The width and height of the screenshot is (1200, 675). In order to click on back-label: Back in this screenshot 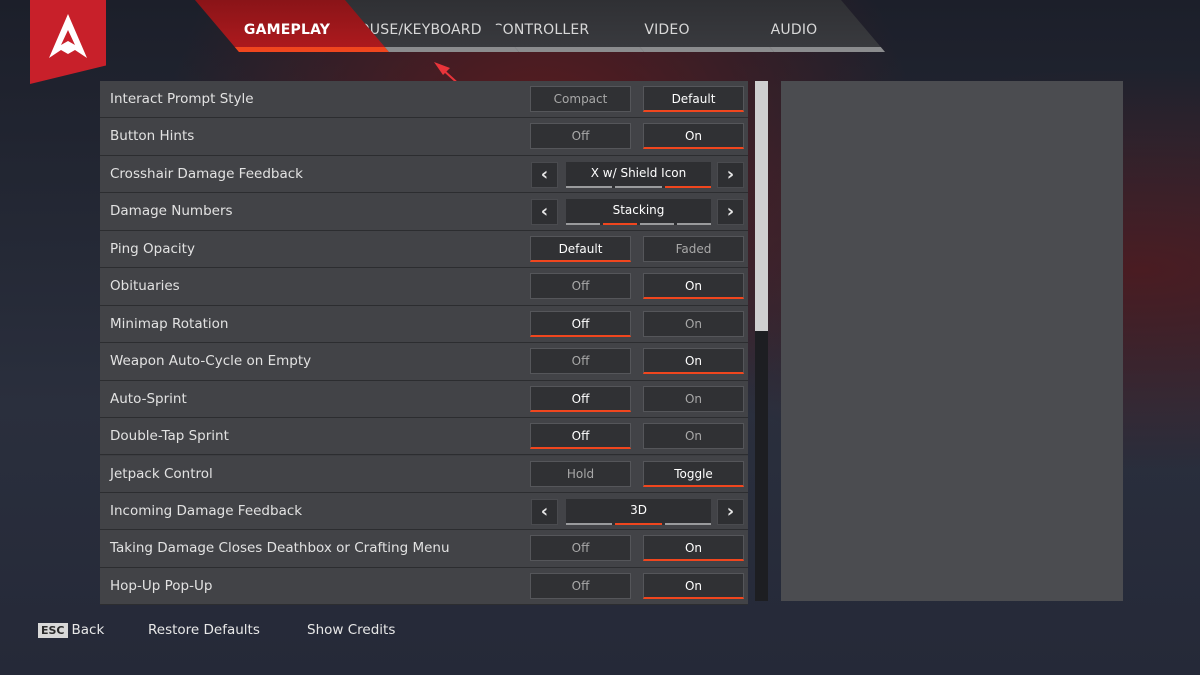, I will do `click(88, 630)`.